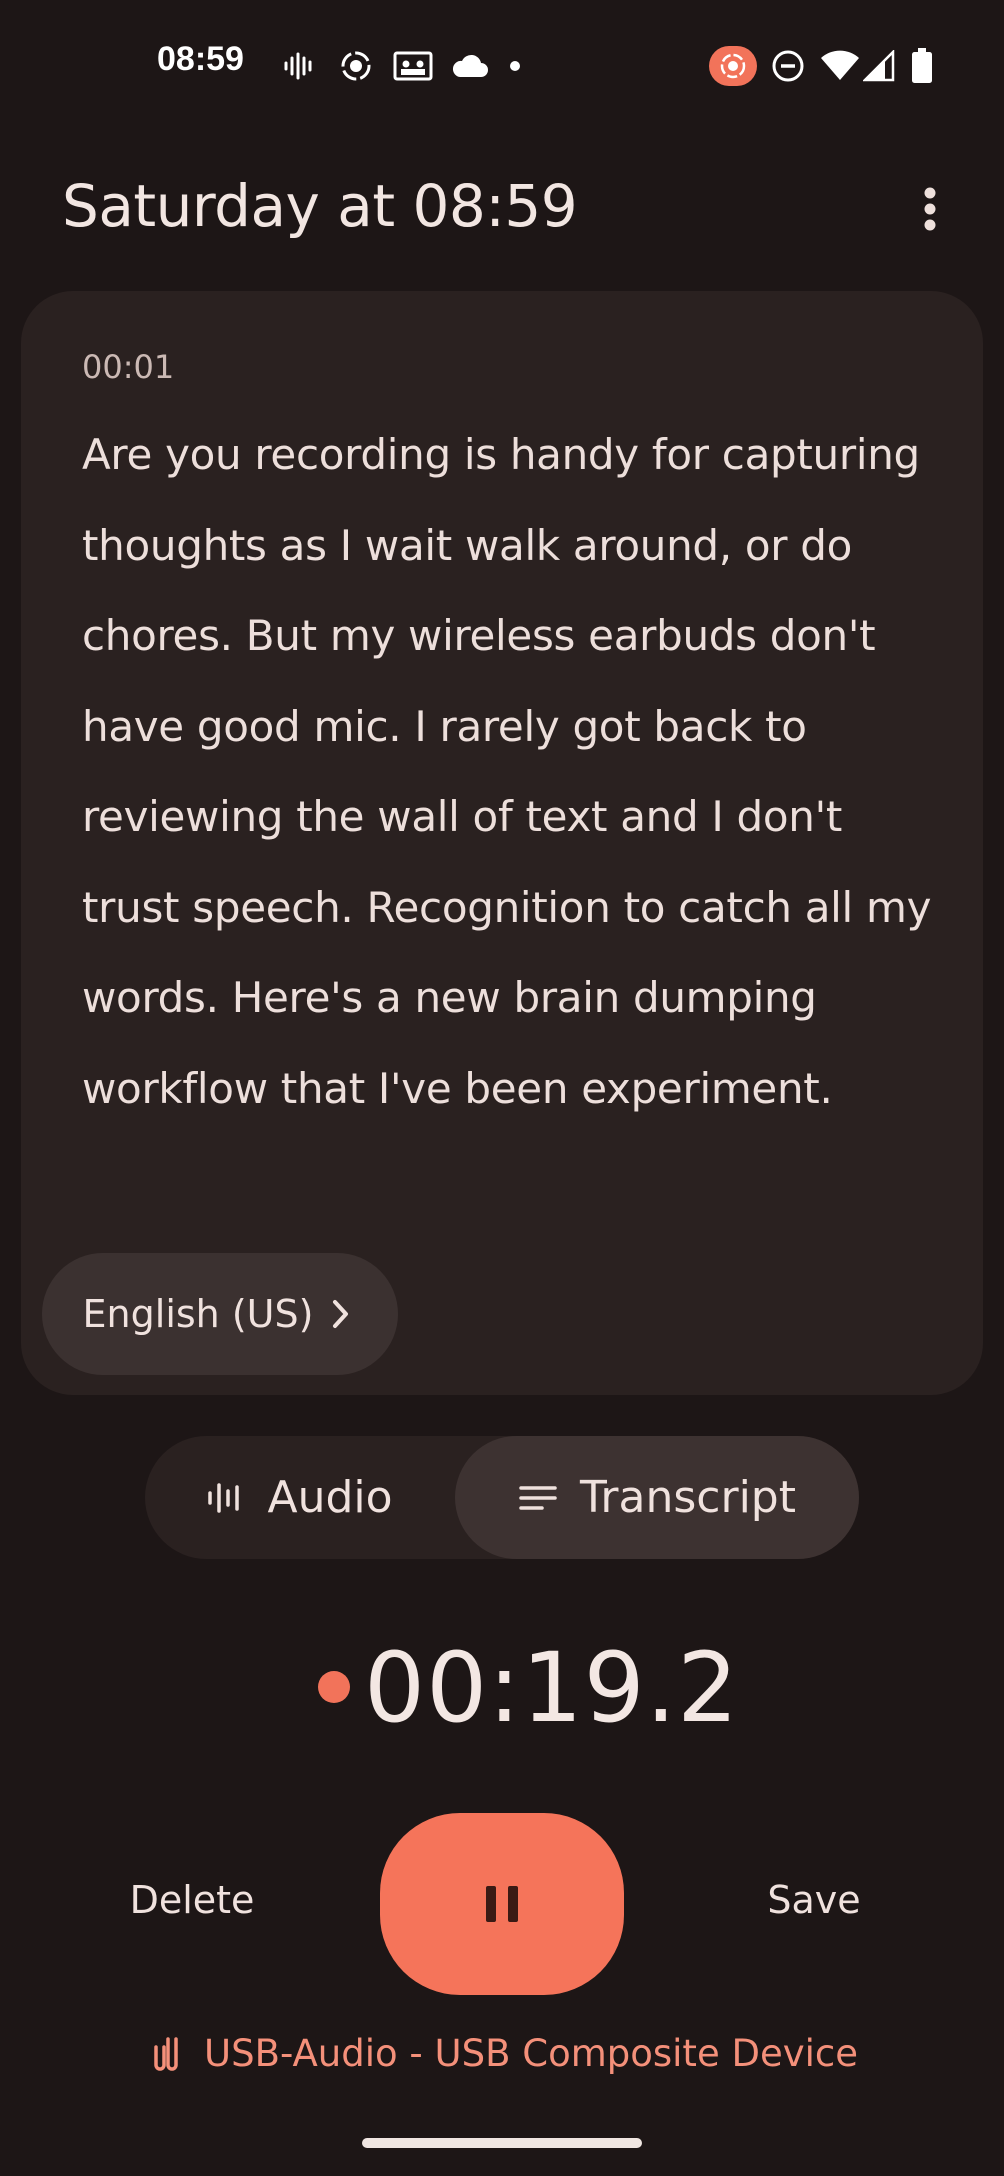 Image resolution: width=1004 pixels, height=2176 pixels. Describe the element at coordinates (192, 1908) in the screenshot. I see `delete-button: Delete` at that location.